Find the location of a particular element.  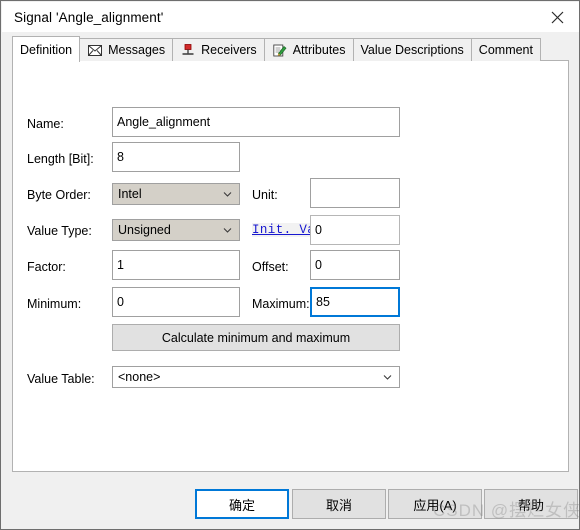

value-type-value: Unsigned is located at coordinates (144, 230).